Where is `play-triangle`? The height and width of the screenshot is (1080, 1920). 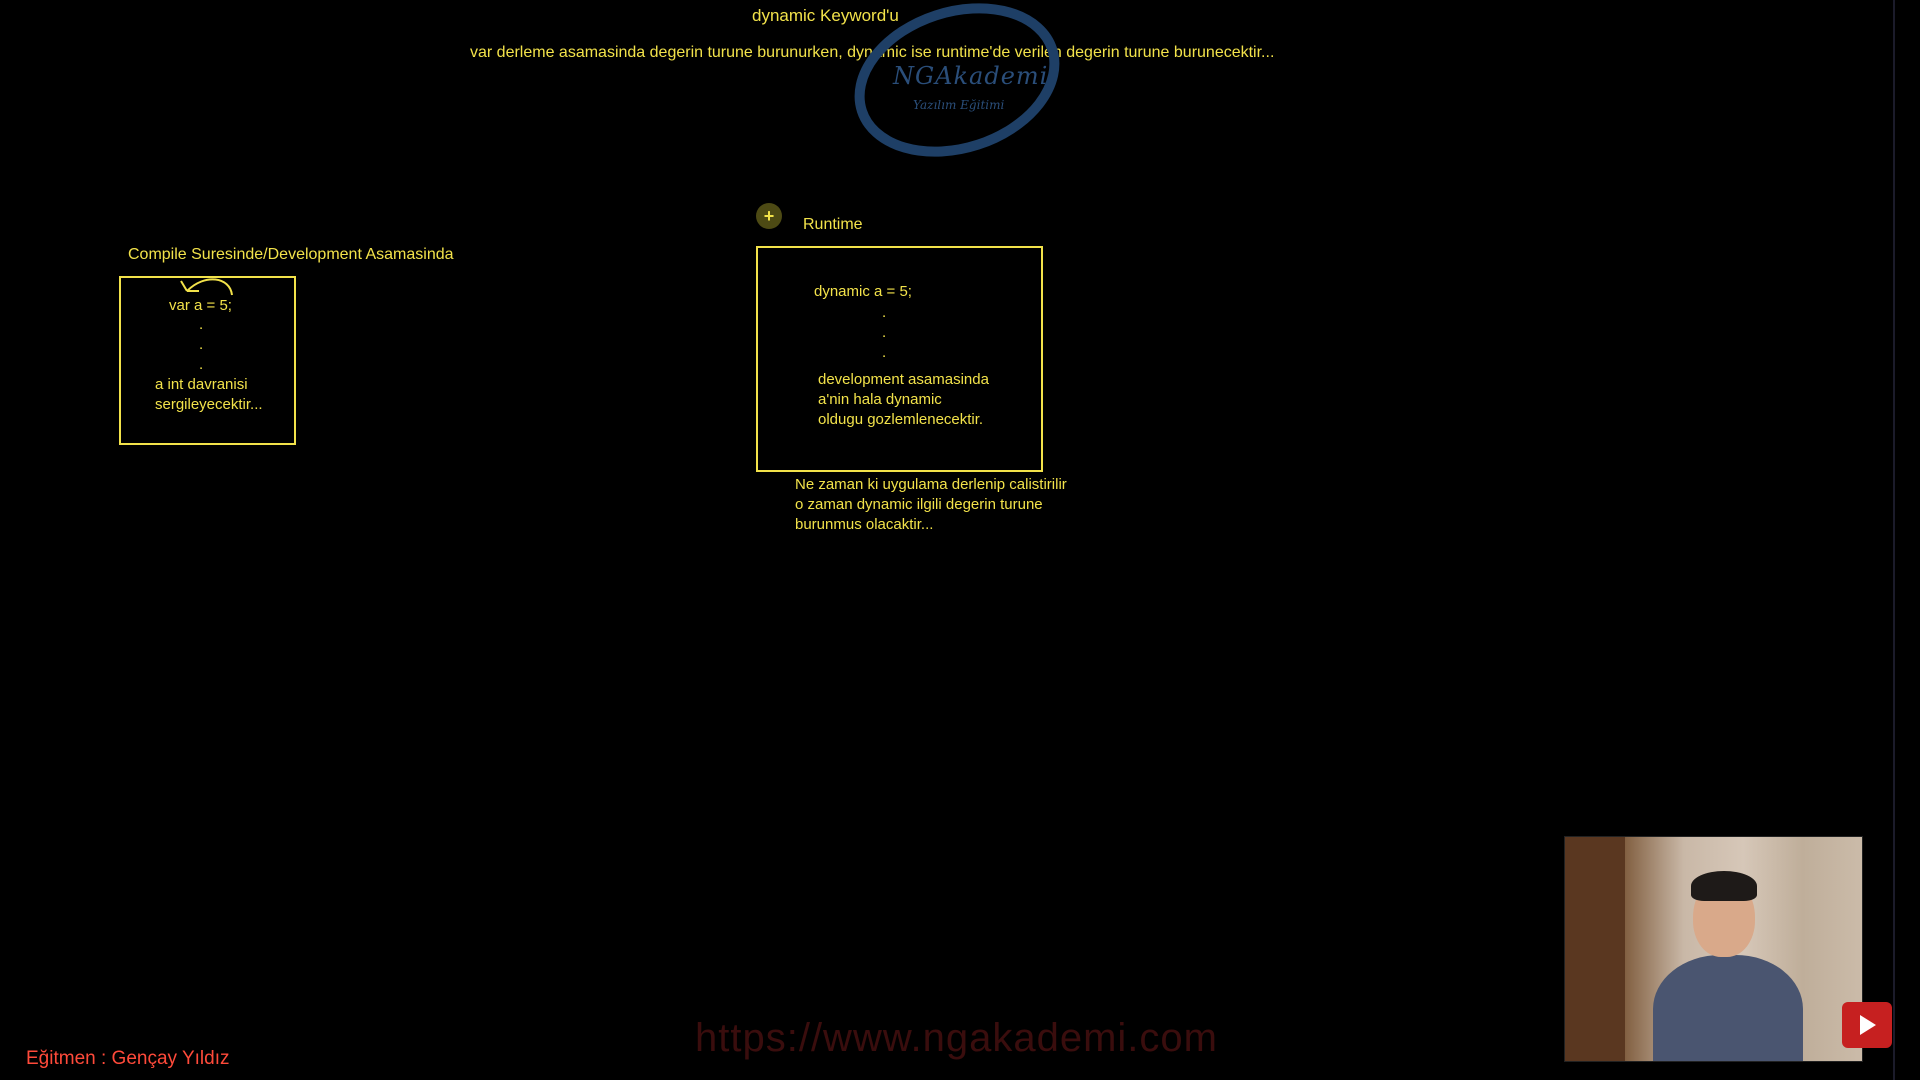
play-triangle is located at coordinates (1868, 1025).